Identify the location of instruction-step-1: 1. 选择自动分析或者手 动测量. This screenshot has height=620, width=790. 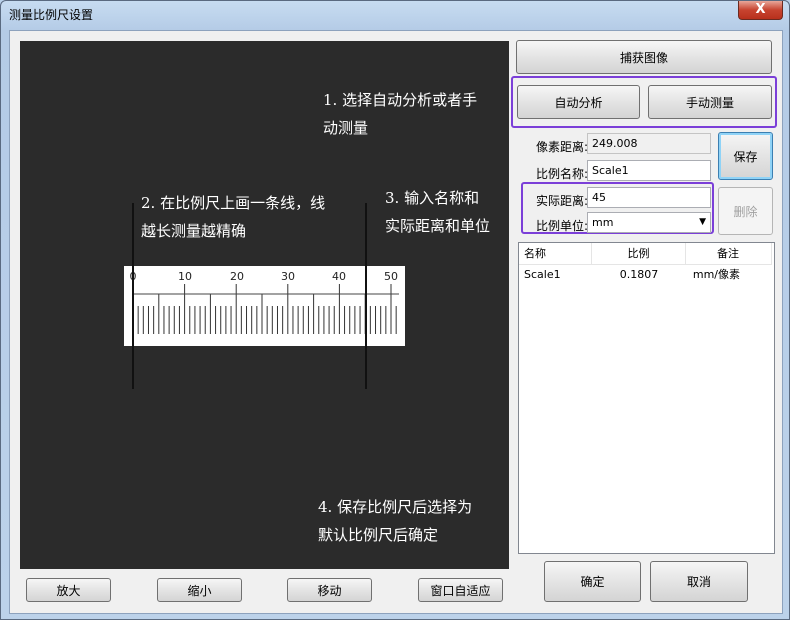
(400, 114).